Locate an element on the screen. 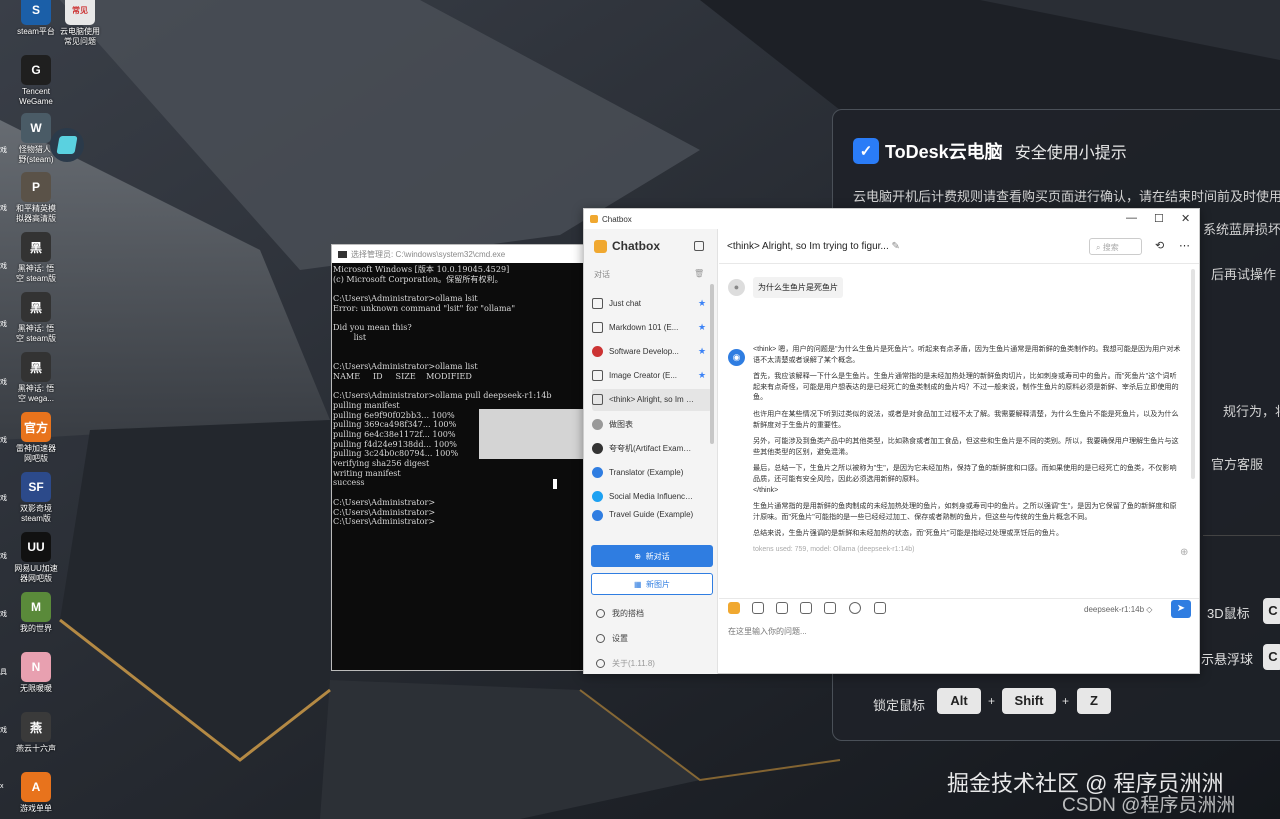 This screenshot has height=819, width=1280. conversation-item: Markdown 101 (E... ★ is located at coordinates (652, 327).